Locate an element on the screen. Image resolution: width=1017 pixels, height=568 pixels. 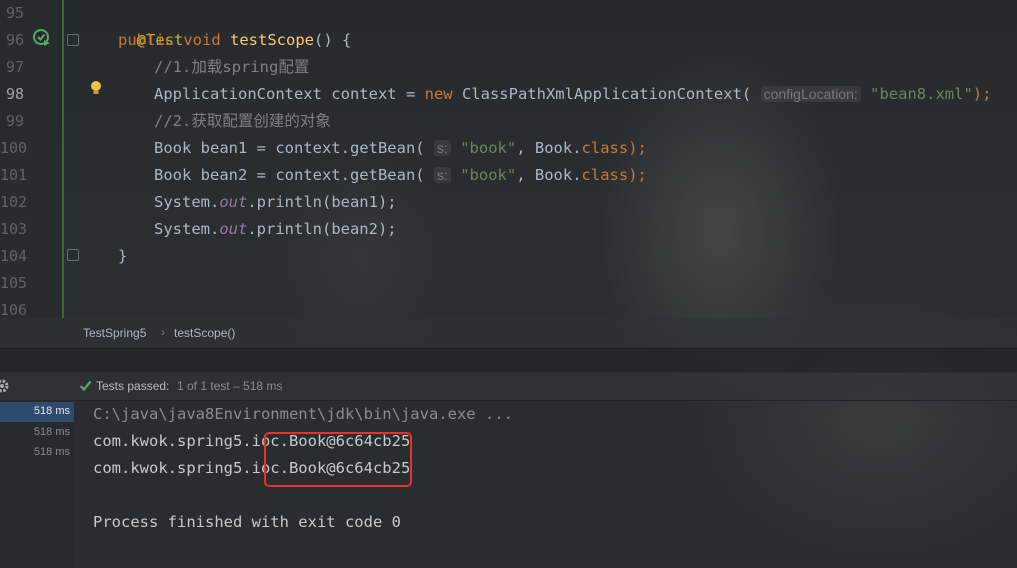
test-status-bar: Tests passed: 1 of 1 test – 518 ms is located at coordinates (508, 386).